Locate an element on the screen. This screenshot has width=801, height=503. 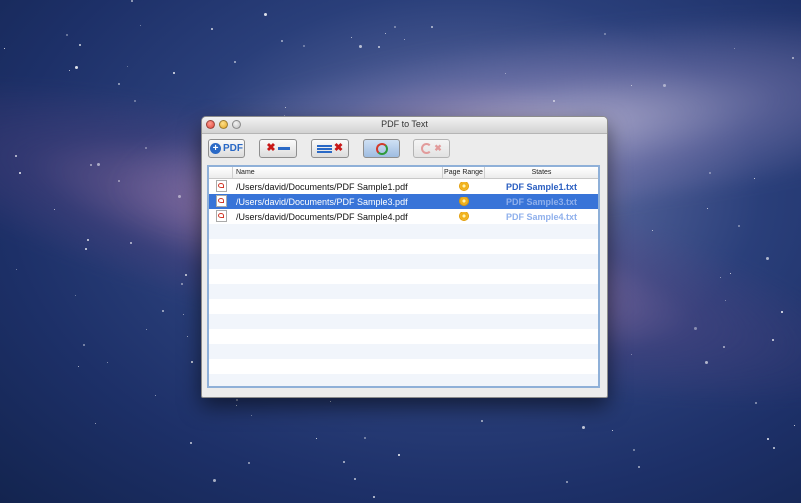
add-pdf-button: + PDF is located at coordinates (226, 148).